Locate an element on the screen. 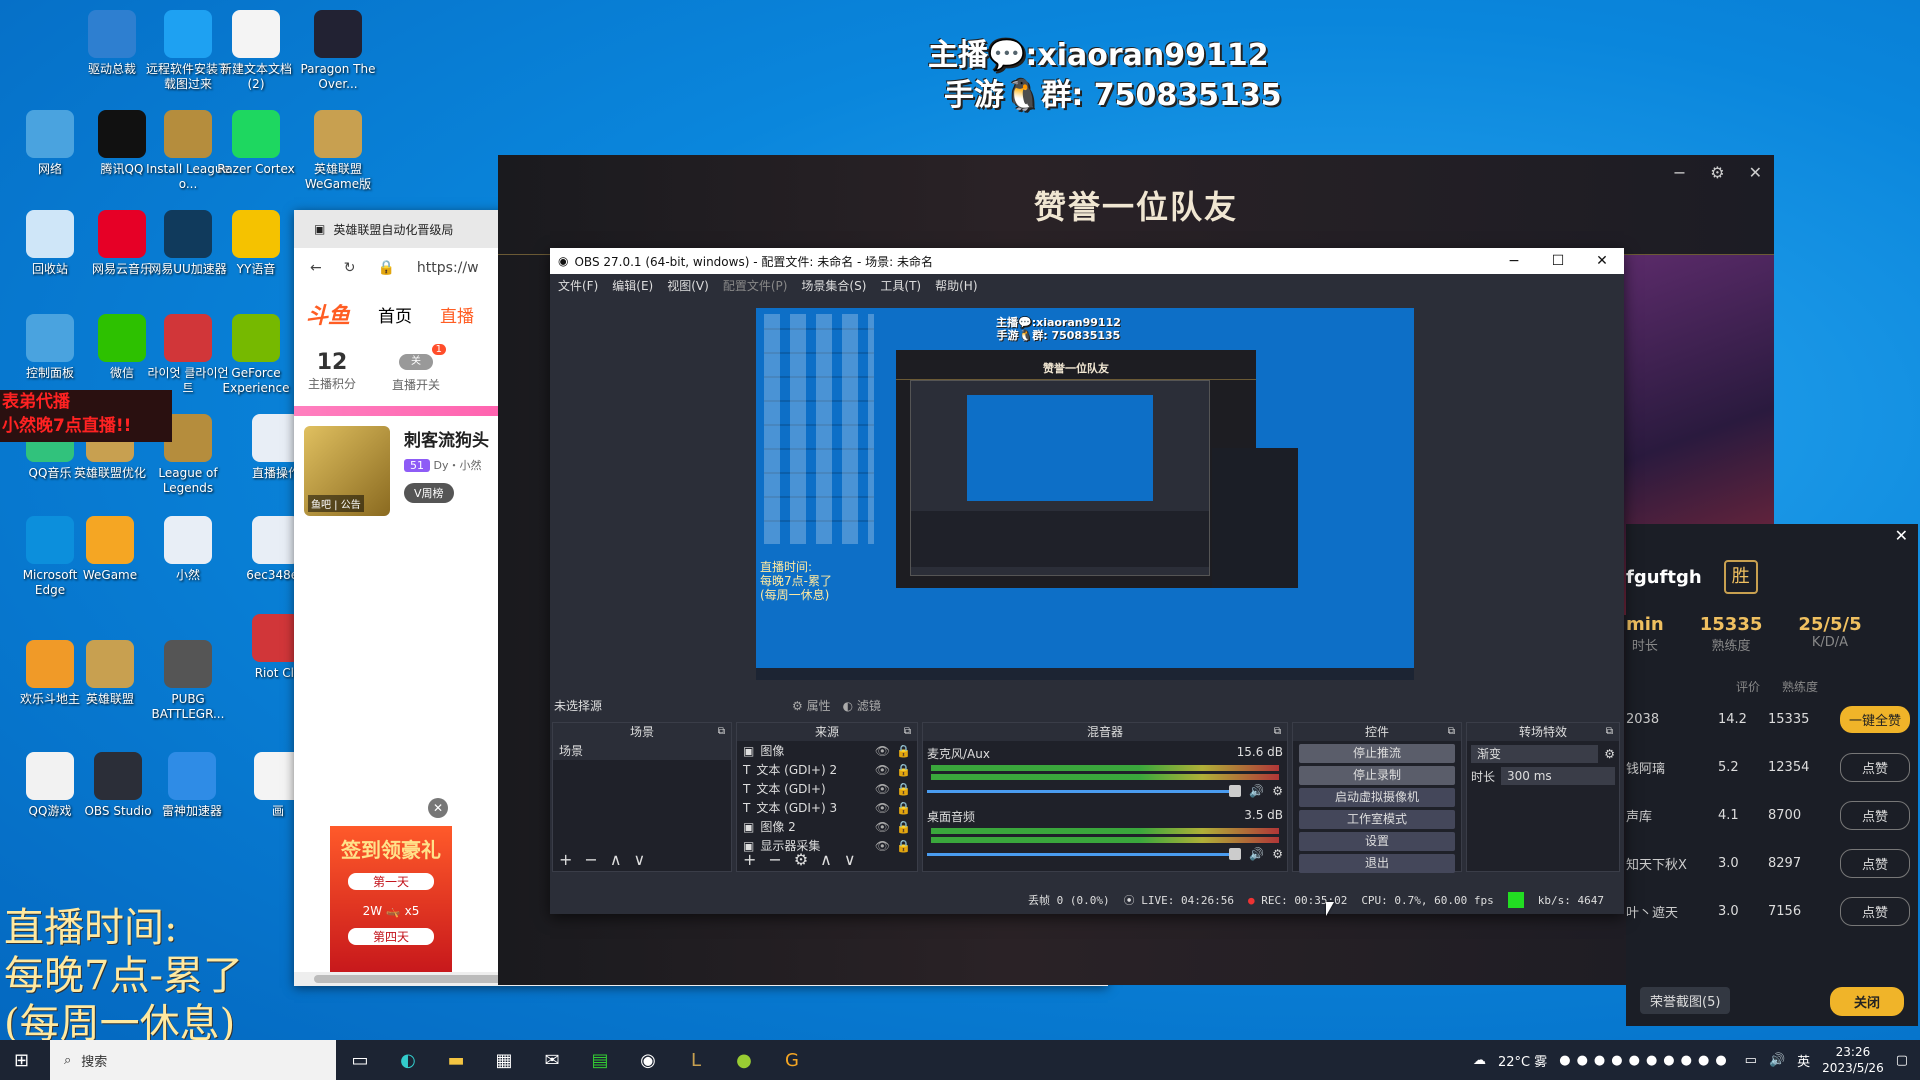 This screenshot has width=1920, height=1080. obs-minimize-icon: − is located at coordinates (1514, 261).